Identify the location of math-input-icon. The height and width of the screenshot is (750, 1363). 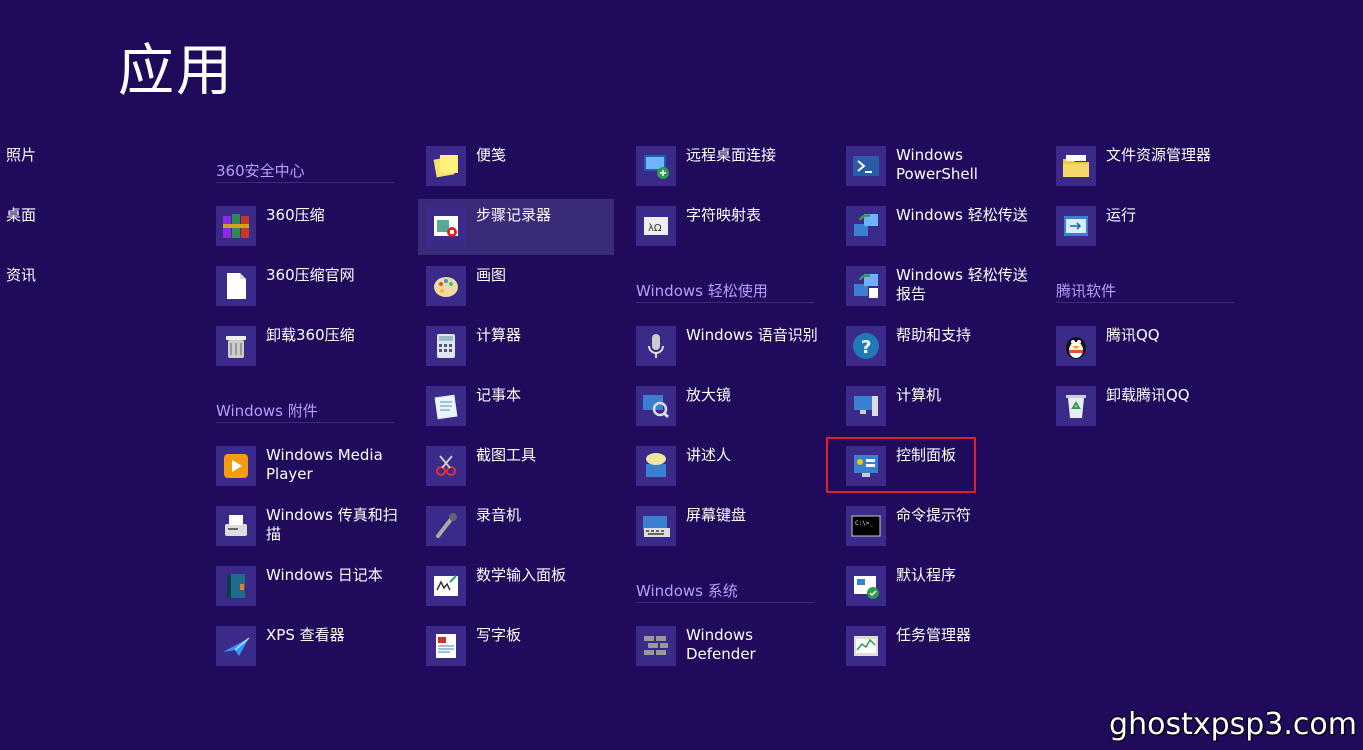
(446, 586).